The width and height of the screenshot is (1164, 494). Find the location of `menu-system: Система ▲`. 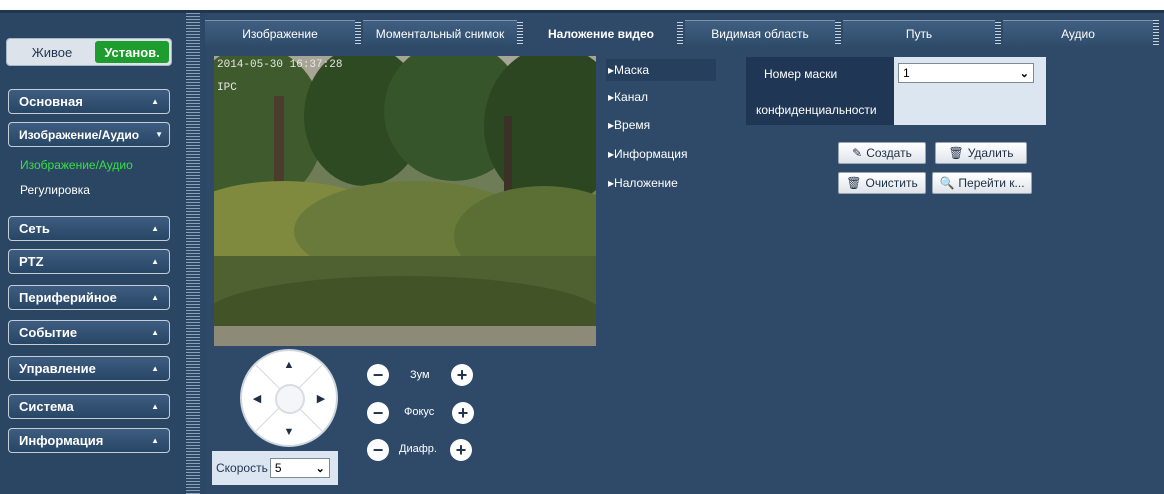

menu-system: Система ▲ is located at coordinates (89, 406).